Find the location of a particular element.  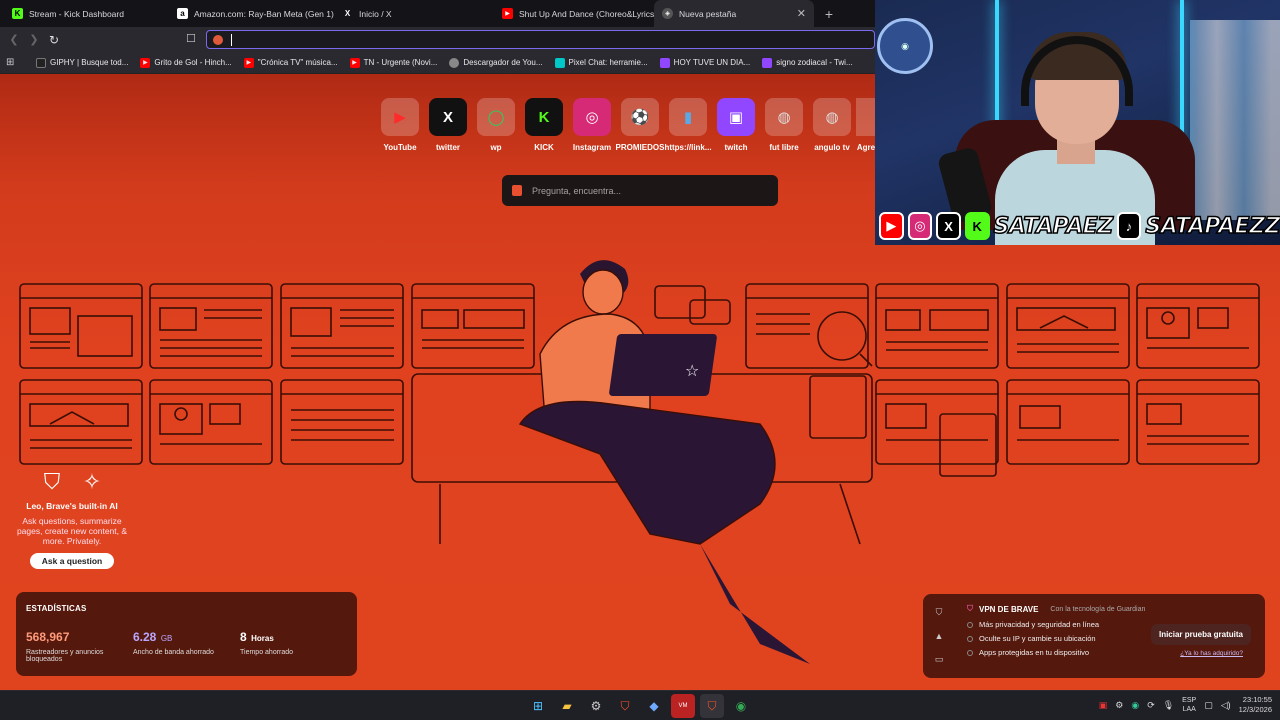

chrome-icon: ◉ is located at coordinates (741, 706).